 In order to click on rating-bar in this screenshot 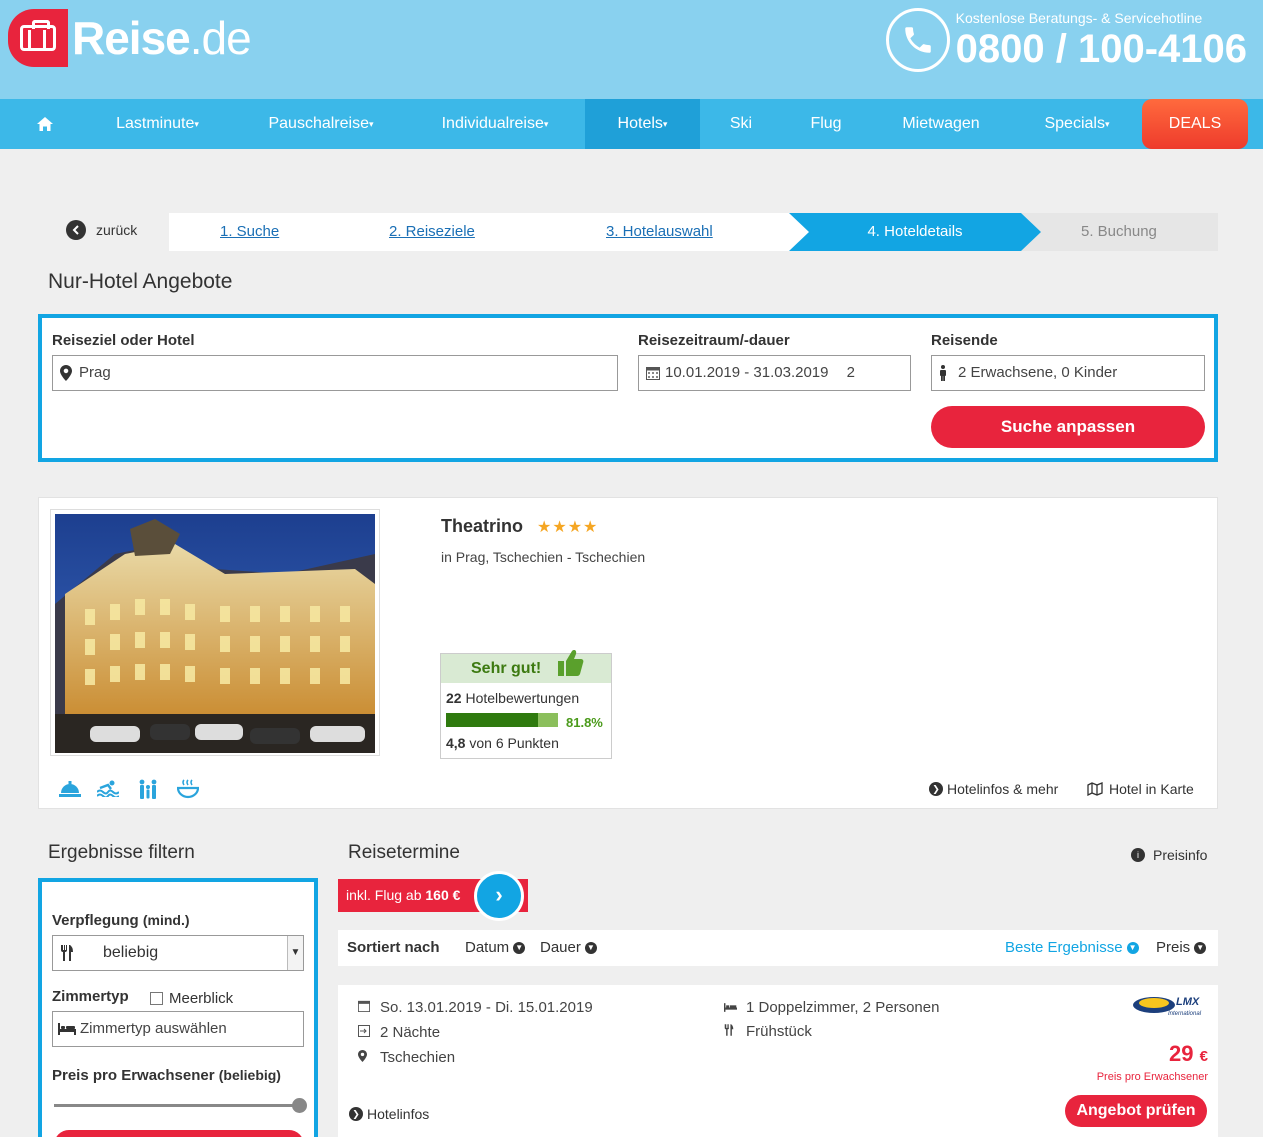, I will do `click(502, 720)`.